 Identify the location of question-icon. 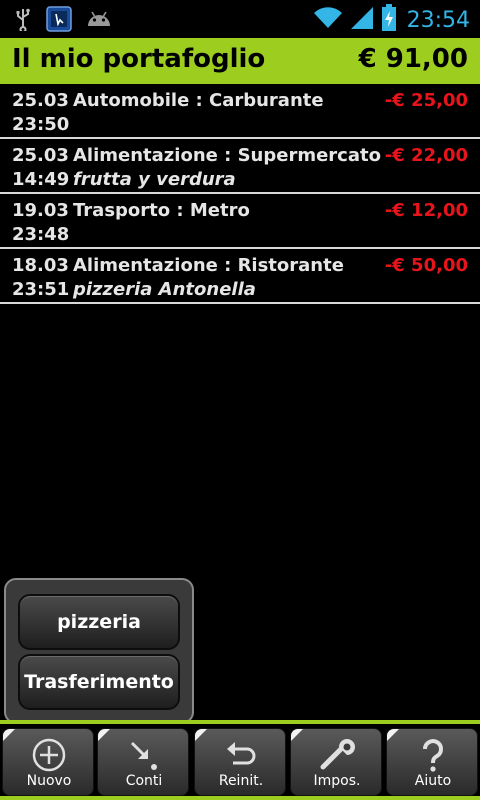
(432, 755).